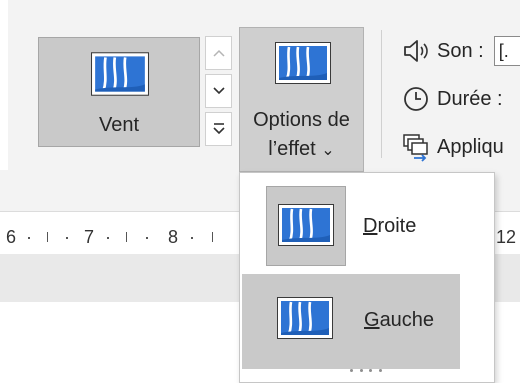  What do you see at coordinates (11, 237) in the screenshot?
I see `ruler-number: 6` at bounding box center [11, 237].